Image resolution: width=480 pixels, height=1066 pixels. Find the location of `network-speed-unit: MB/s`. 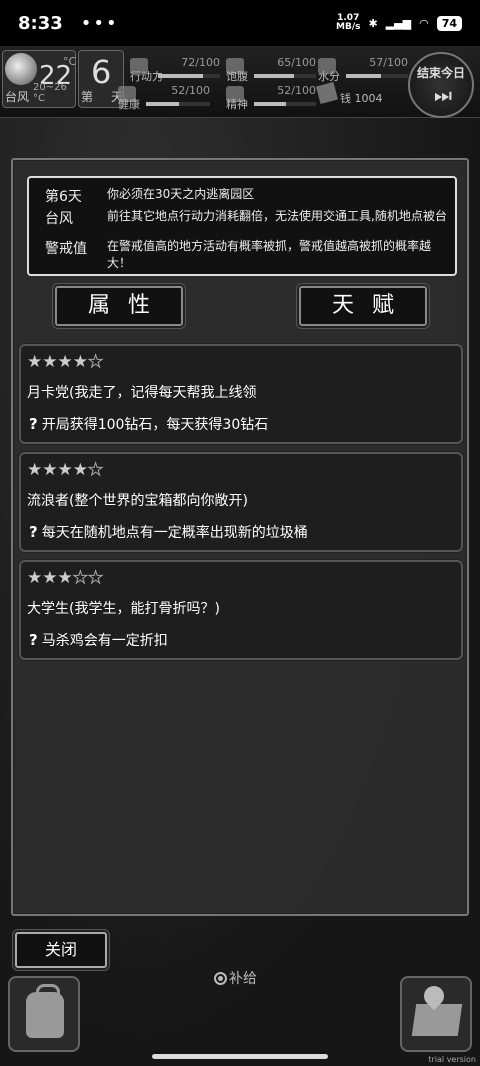

network-speed-unit: MB/s is located at coordinates (348, 27).